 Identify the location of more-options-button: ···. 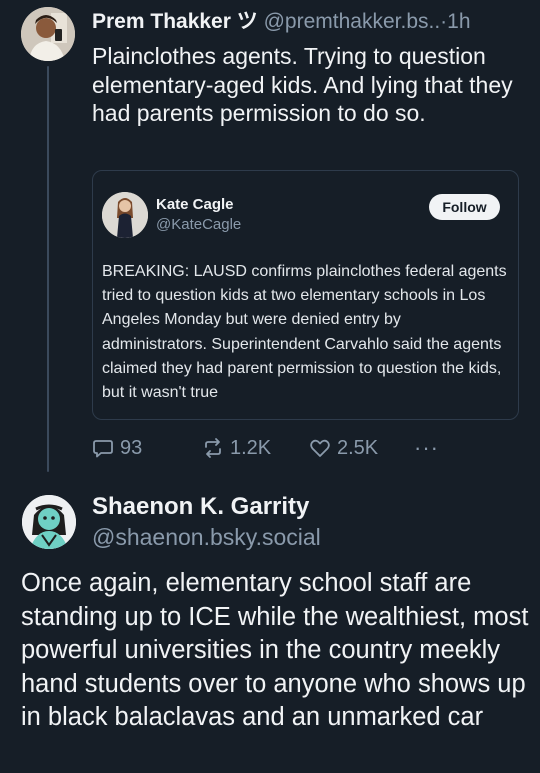
(426, 448).